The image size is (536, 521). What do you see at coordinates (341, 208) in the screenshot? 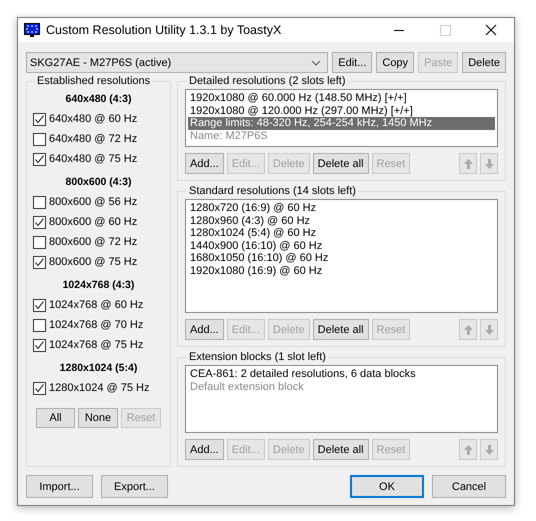
I see `list-item: 1280x720 (16:9) @ 60 Hz` at bounding box center [341, 208].